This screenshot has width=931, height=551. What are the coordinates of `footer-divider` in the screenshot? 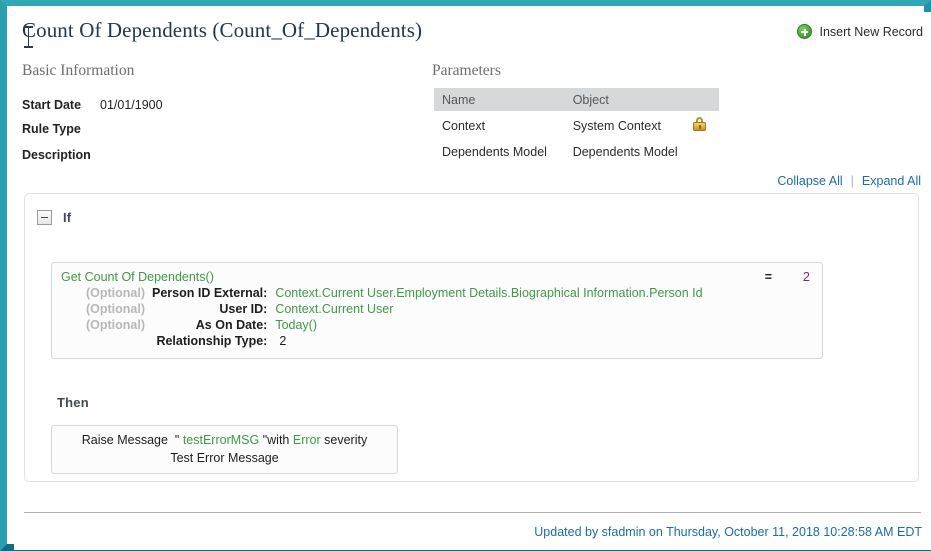 It's located at (472, 512).